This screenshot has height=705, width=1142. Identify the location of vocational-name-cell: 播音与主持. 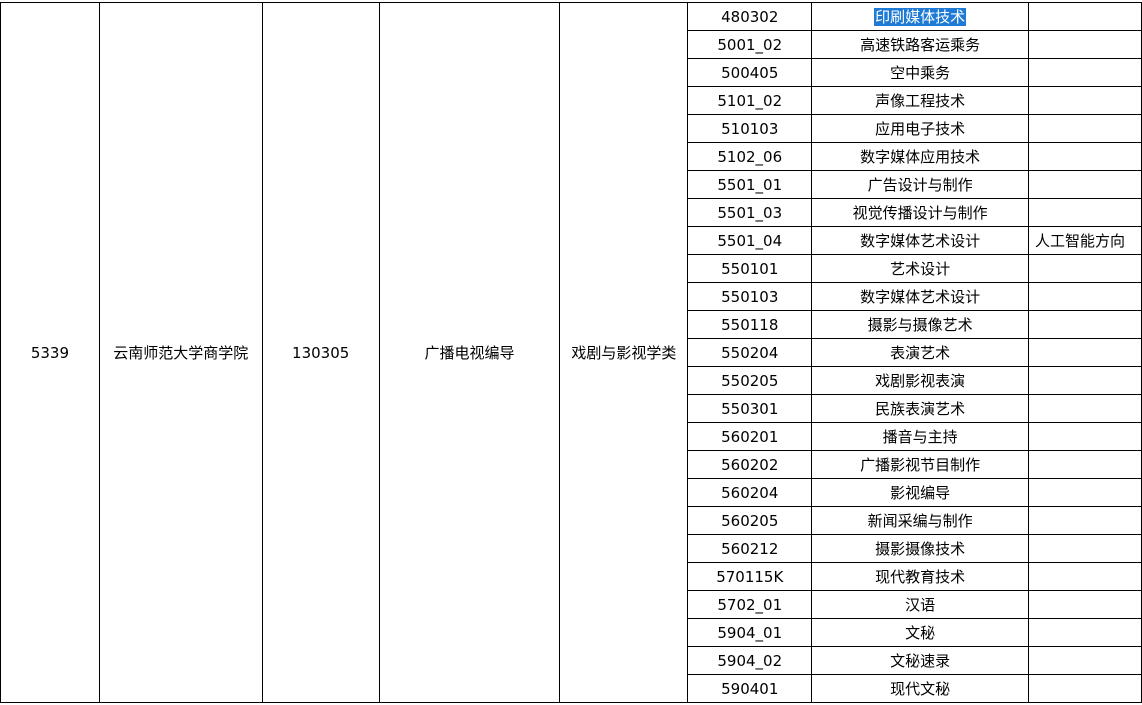
(920, 436).